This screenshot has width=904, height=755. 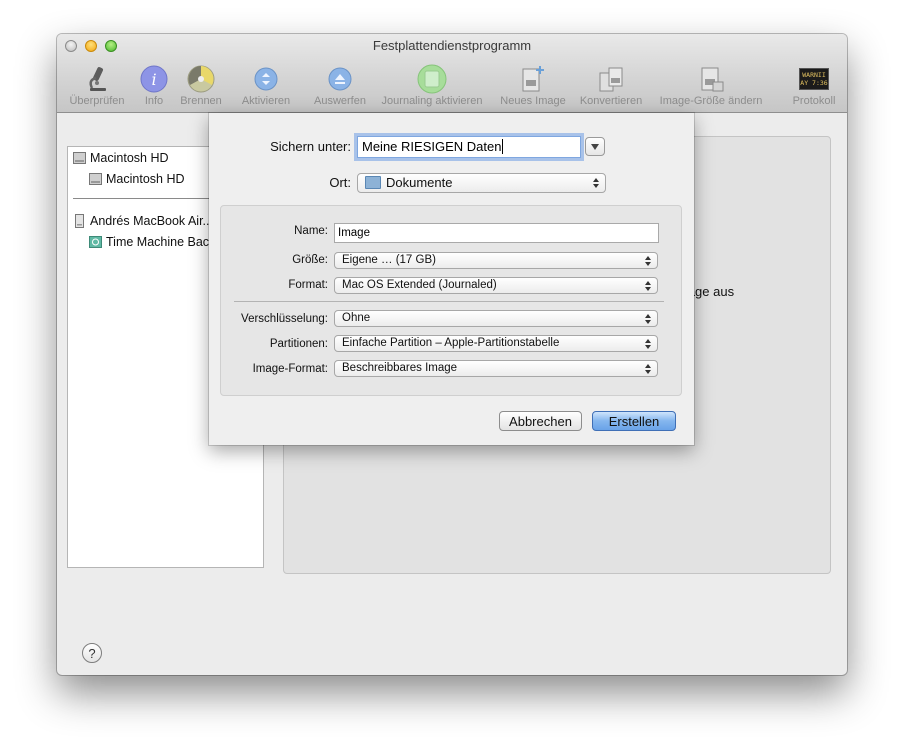 What do you see at coordinates (496, 318) in the screenshot?
I see `encryption-popup: Ohne` at bounding box center [496, 318].